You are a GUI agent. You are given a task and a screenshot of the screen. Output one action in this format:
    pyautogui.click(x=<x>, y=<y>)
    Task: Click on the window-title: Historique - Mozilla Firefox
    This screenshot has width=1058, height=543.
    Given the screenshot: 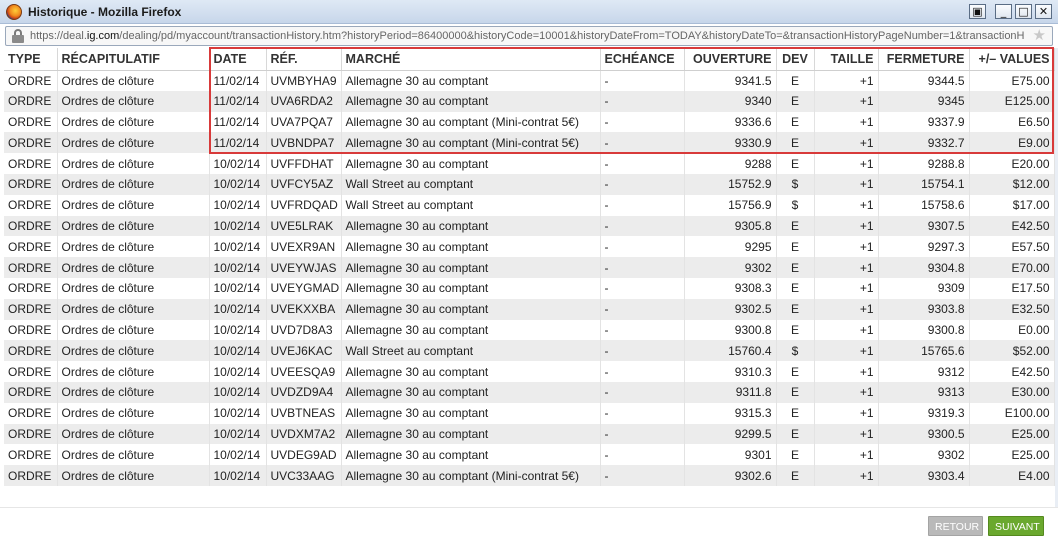 What is the action you would take?
    pyautogui.click(x=105, y=11)
    